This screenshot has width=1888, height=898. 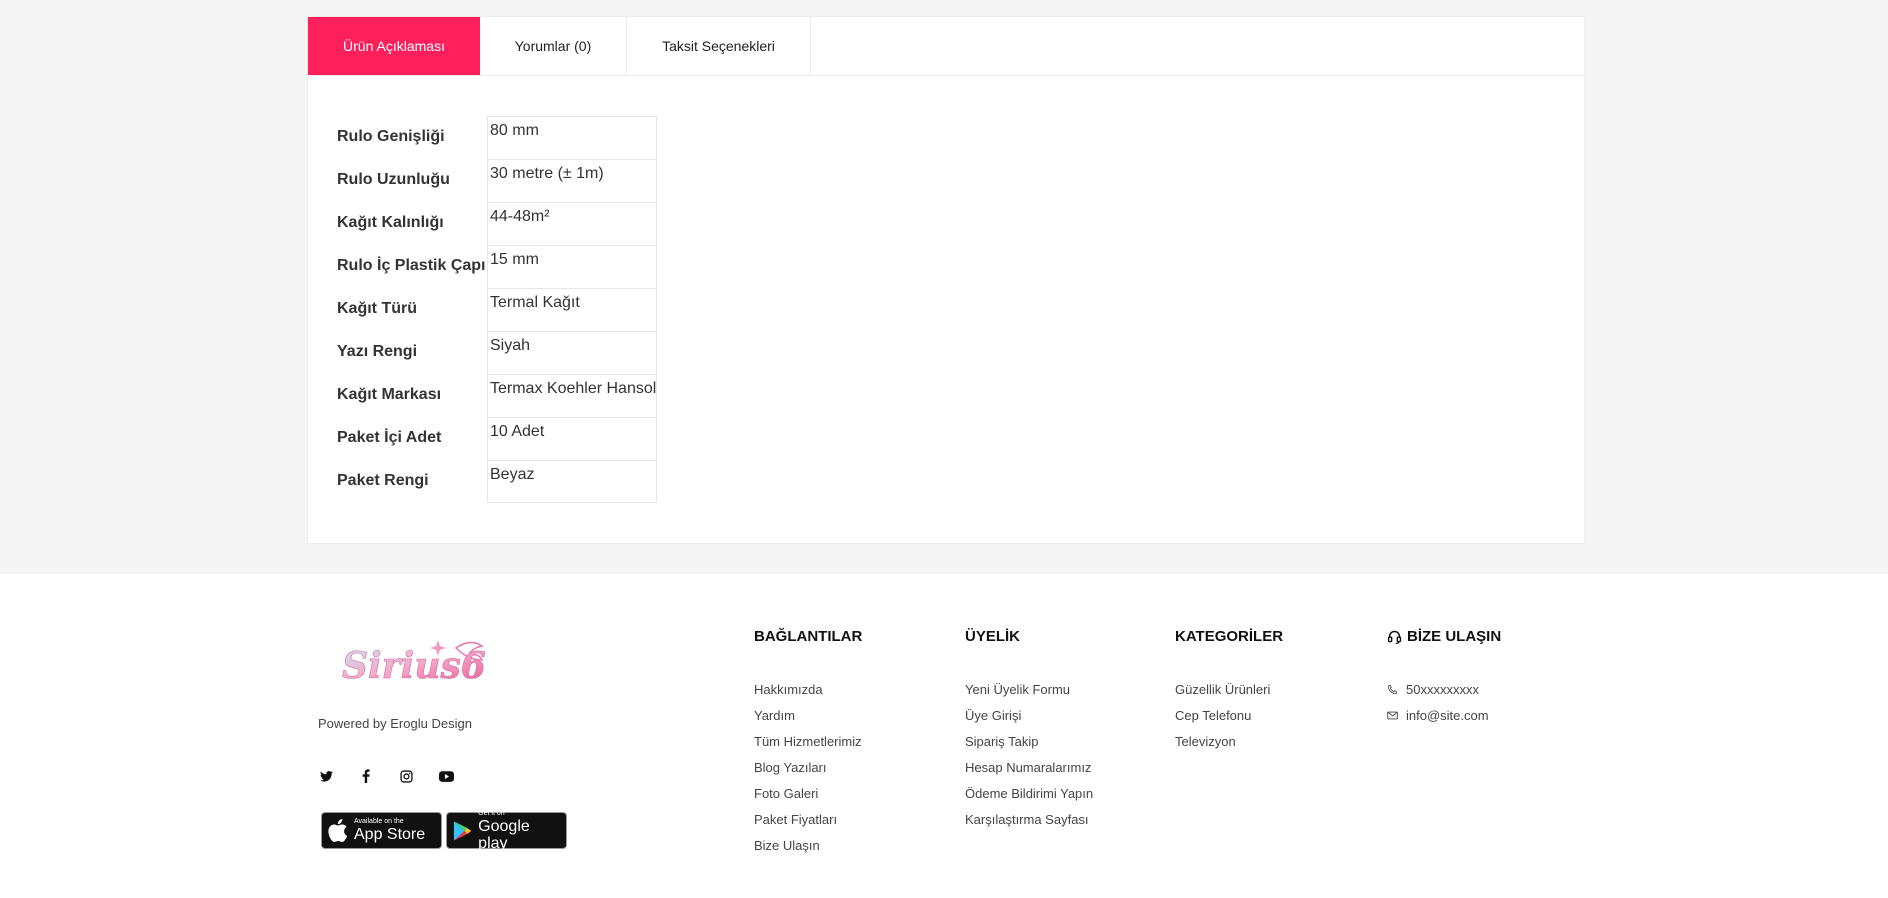 I want to click on footer-contact-column: BİZE ULAŞIN 50xxxxxxxxx info@site.com, so click(x=1444, y=678).